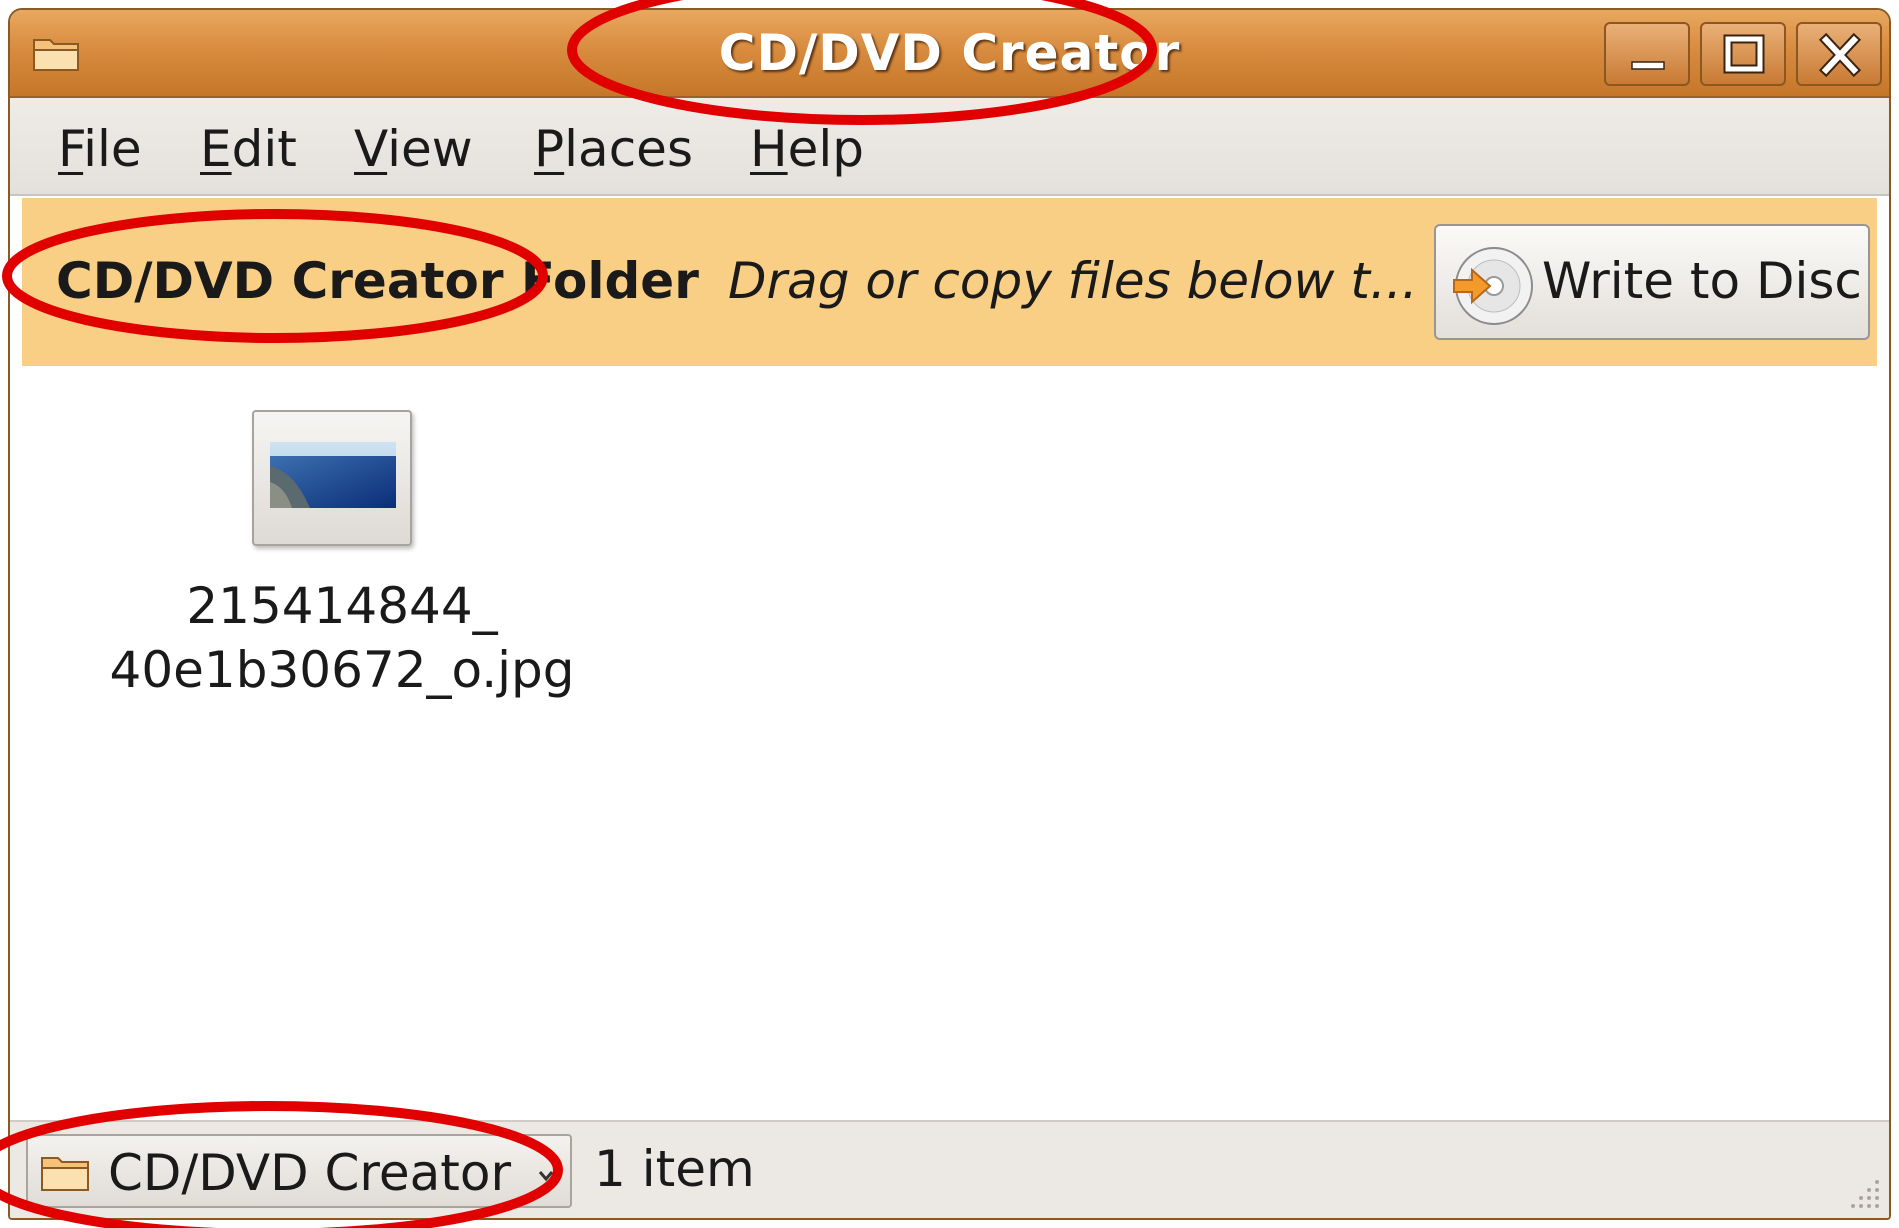 The height and width of the screenshot is (1228, 1899). I want to click on file-name: 215414844_ 40e1b30672_o.jpg, so click(342, 638).